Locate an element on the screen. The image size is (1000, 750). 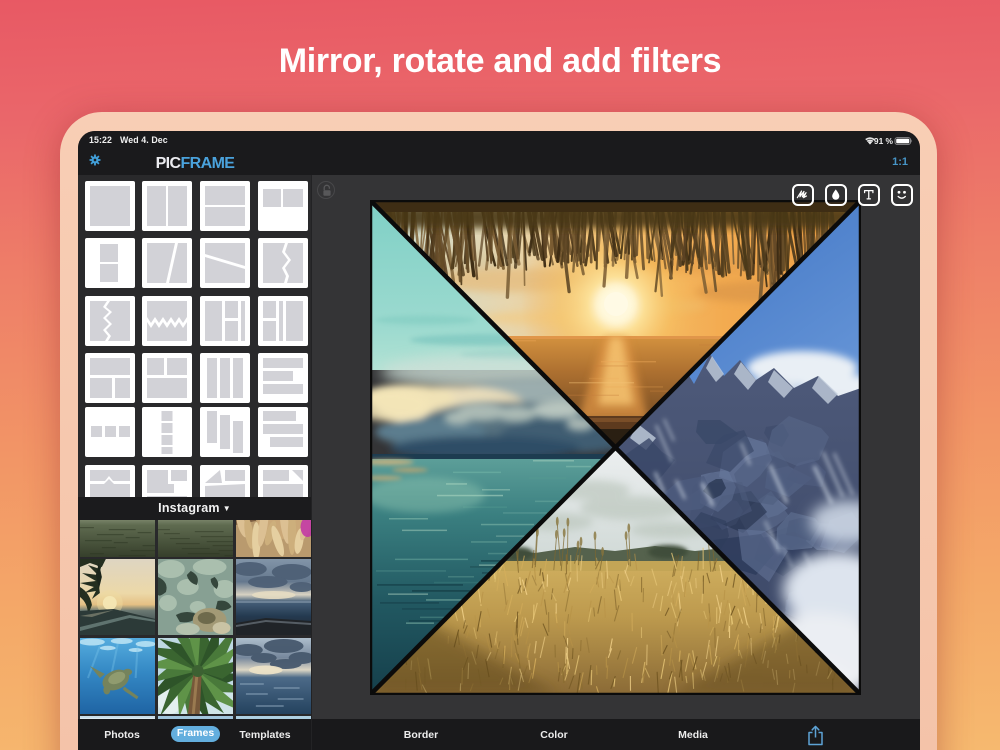
svg-text: 91 % is located at coordinates (884, 141).